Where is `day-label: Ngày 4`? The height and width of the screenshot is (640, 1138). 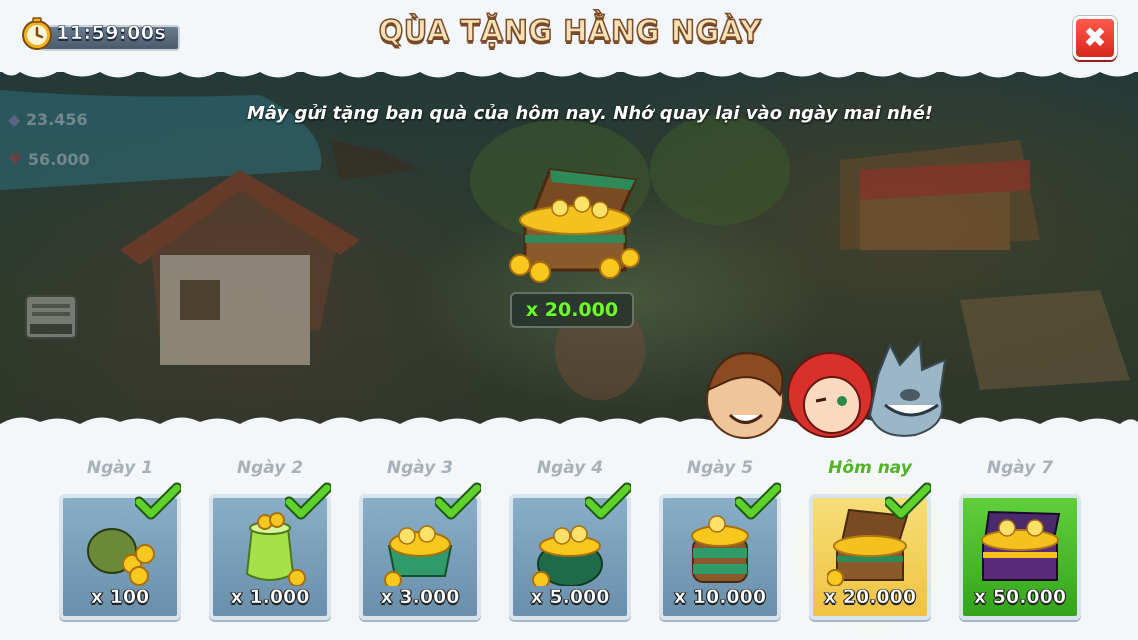
day-label: Ngày 4 is located at coordinates (570, 468).